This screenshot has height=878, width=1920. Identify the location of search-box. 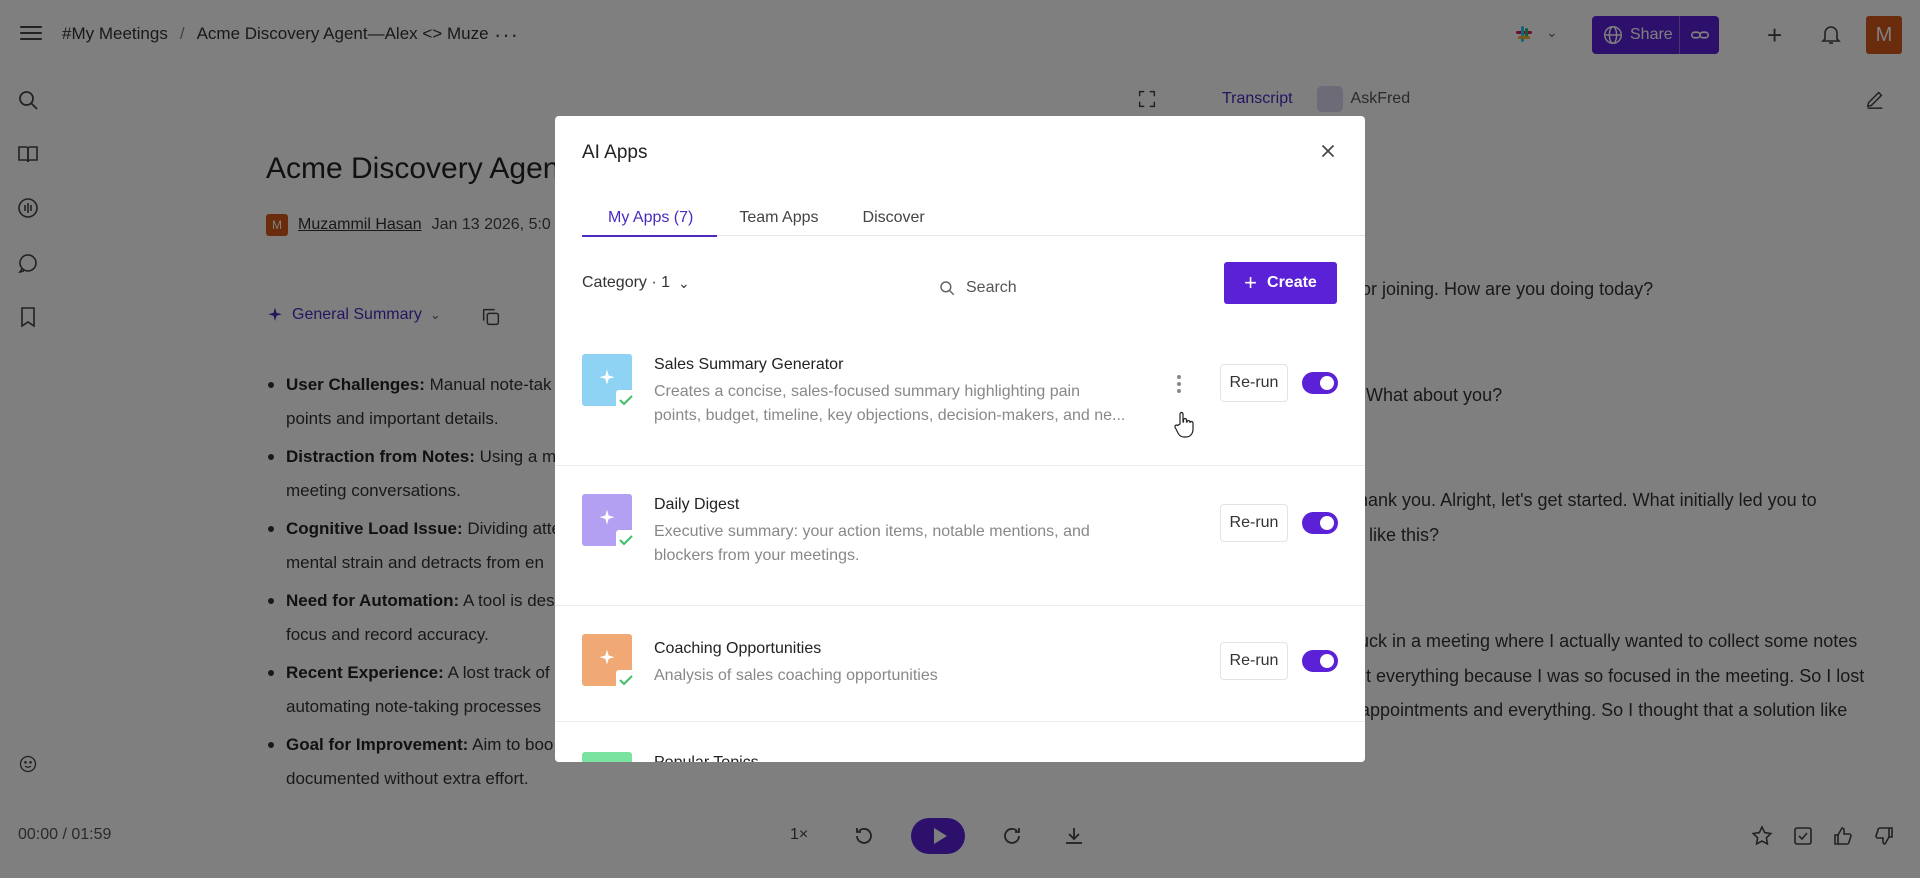
(1078, 288).